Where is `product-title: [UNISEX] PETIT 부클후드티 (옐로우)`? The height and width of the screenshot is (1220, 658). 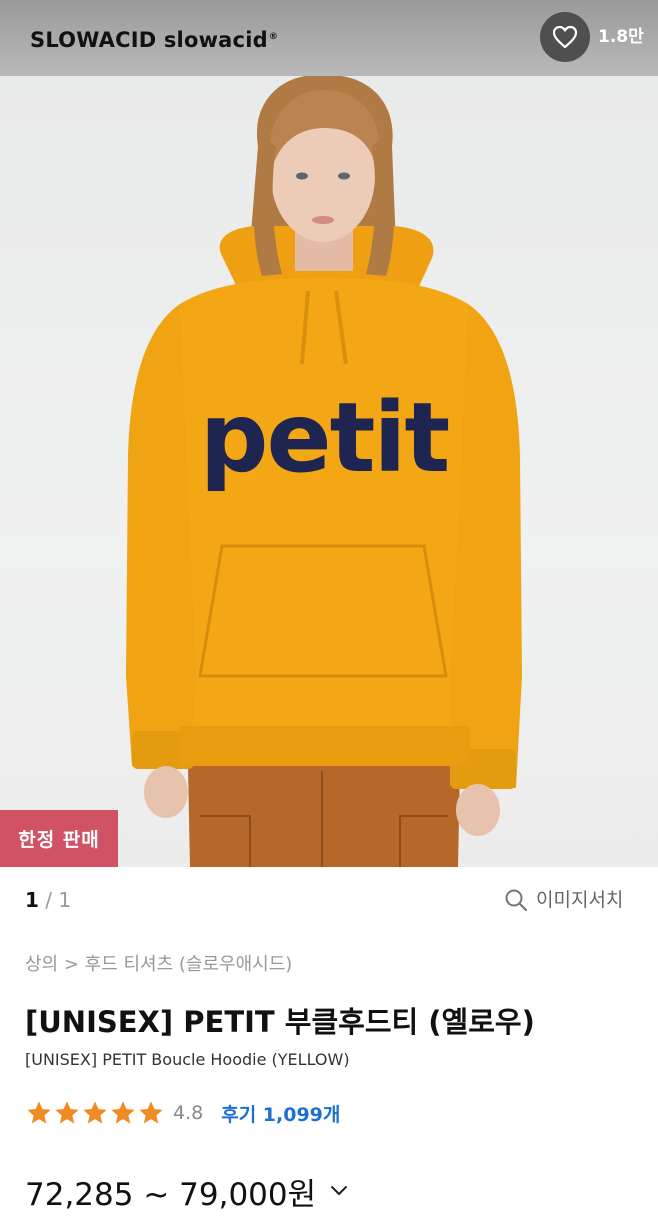 product-title: [UNISEX] PETIT 부클후드티 (옐로우) is located at coordinates (280, 1022).